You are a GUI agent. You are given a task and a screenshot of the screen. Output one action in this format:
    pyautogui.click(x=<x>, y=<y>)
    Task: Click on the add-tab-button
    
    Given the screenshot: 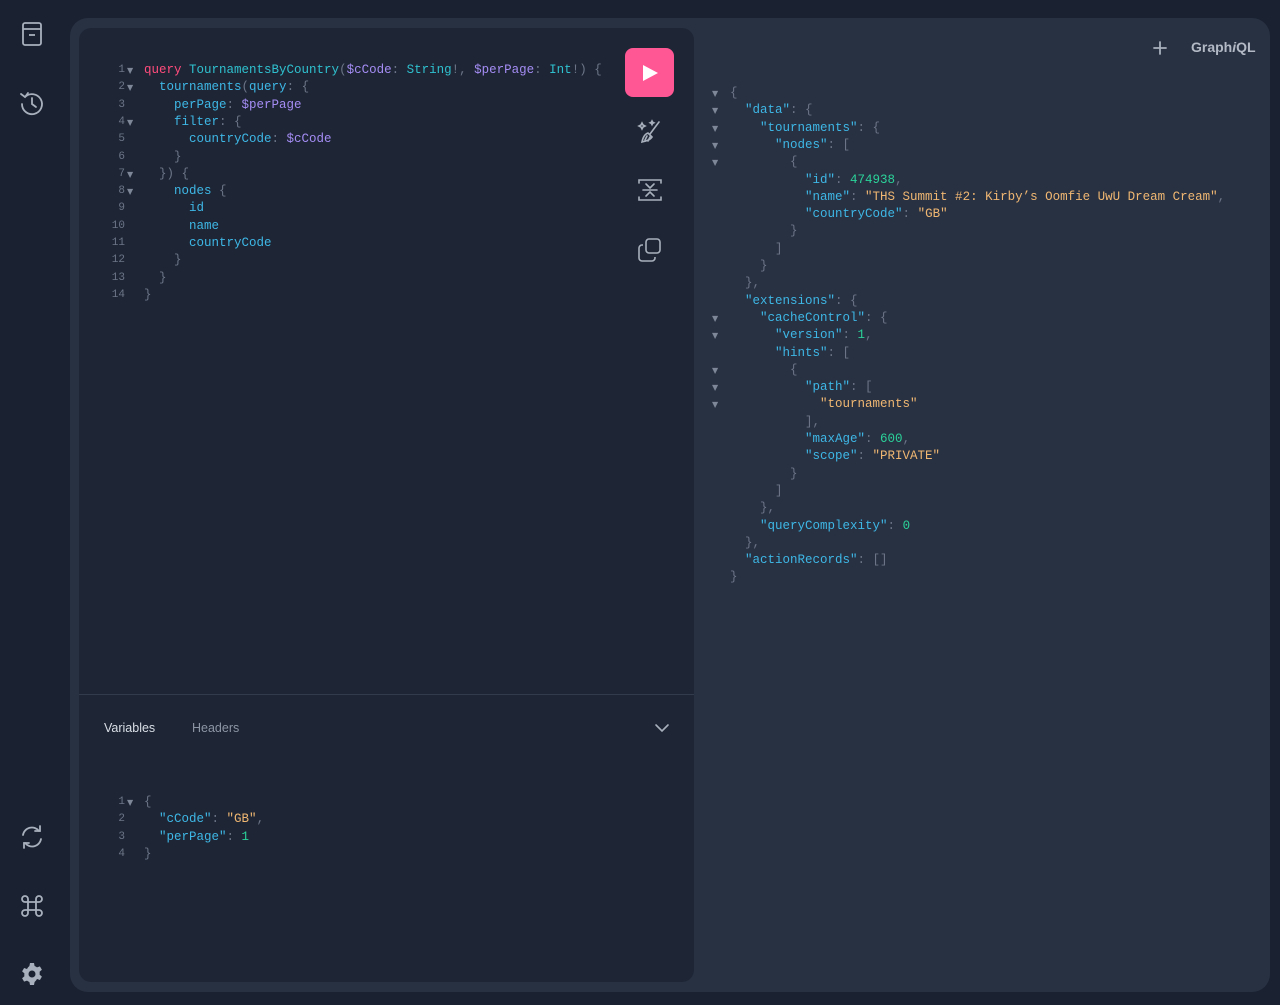 What is the action you would take?
    pyautogui.click(x=1160, y=50)
    